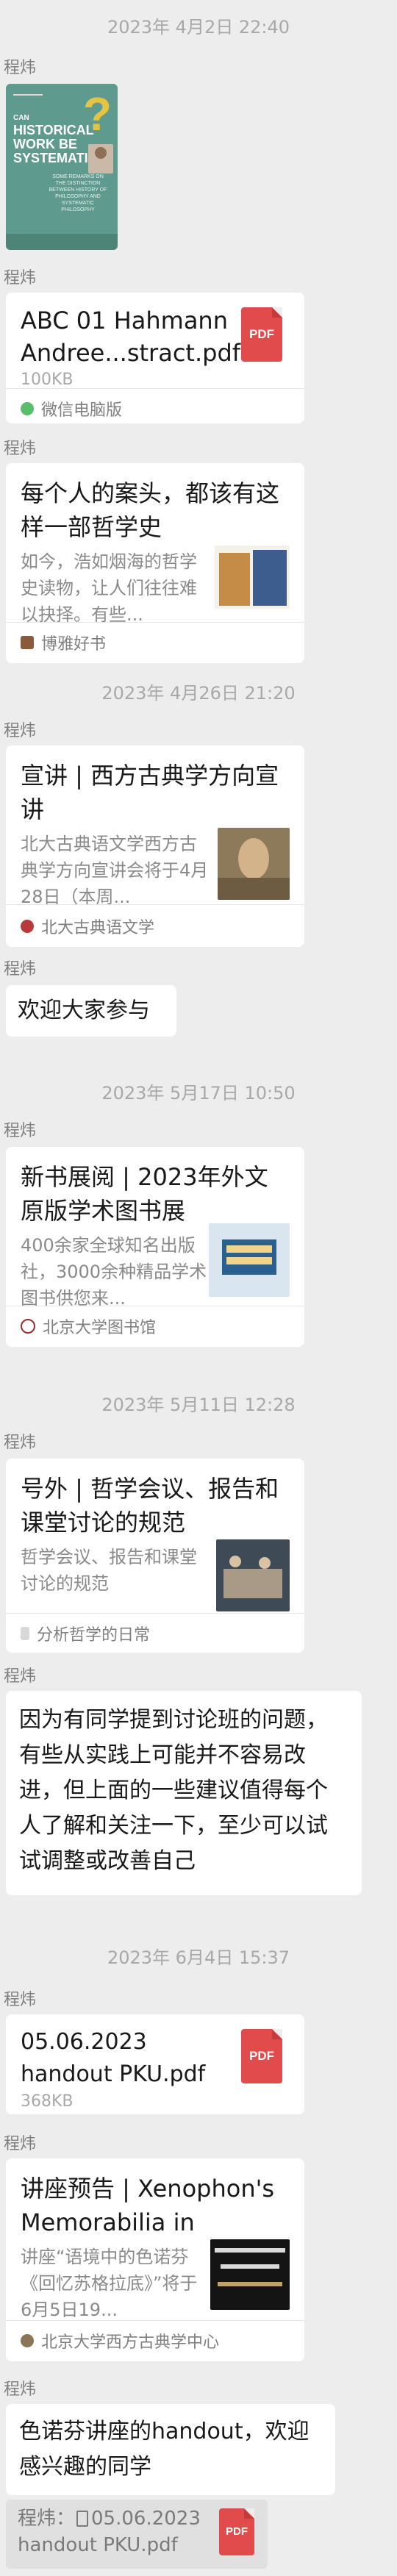 The height and width of the screenshot is (2576, 397). What do you see at coordinates (21, 118) in the screenshot?
I see `poster-title-line: CAN` at bounding box center [21, 118].